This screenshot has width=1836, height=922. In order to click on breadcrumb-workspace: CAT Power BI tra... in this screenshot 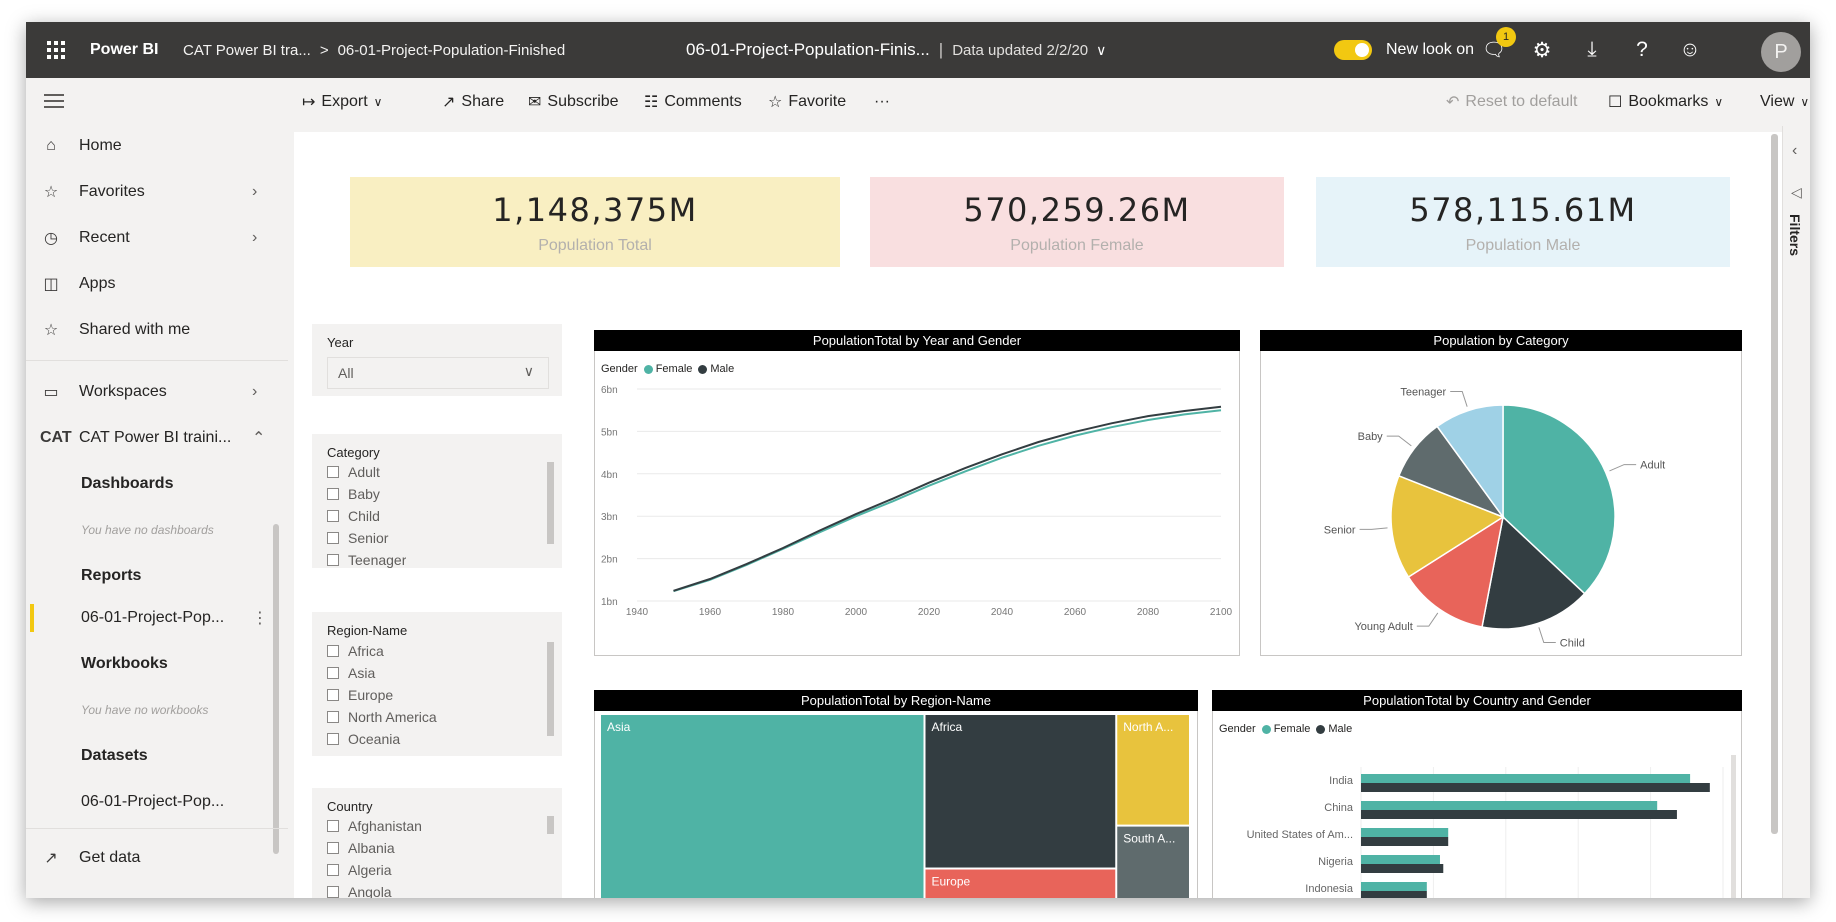, I will do `click(247, 50)`.